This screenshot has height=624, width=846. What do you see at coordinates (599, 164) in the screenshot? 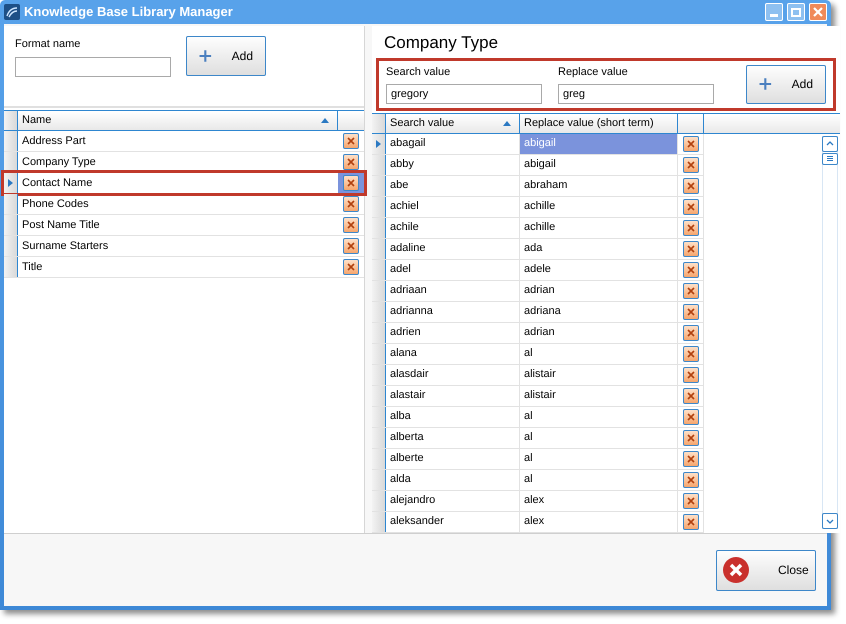
I see `table-cell: abigail` at bounding box center [599, 164].